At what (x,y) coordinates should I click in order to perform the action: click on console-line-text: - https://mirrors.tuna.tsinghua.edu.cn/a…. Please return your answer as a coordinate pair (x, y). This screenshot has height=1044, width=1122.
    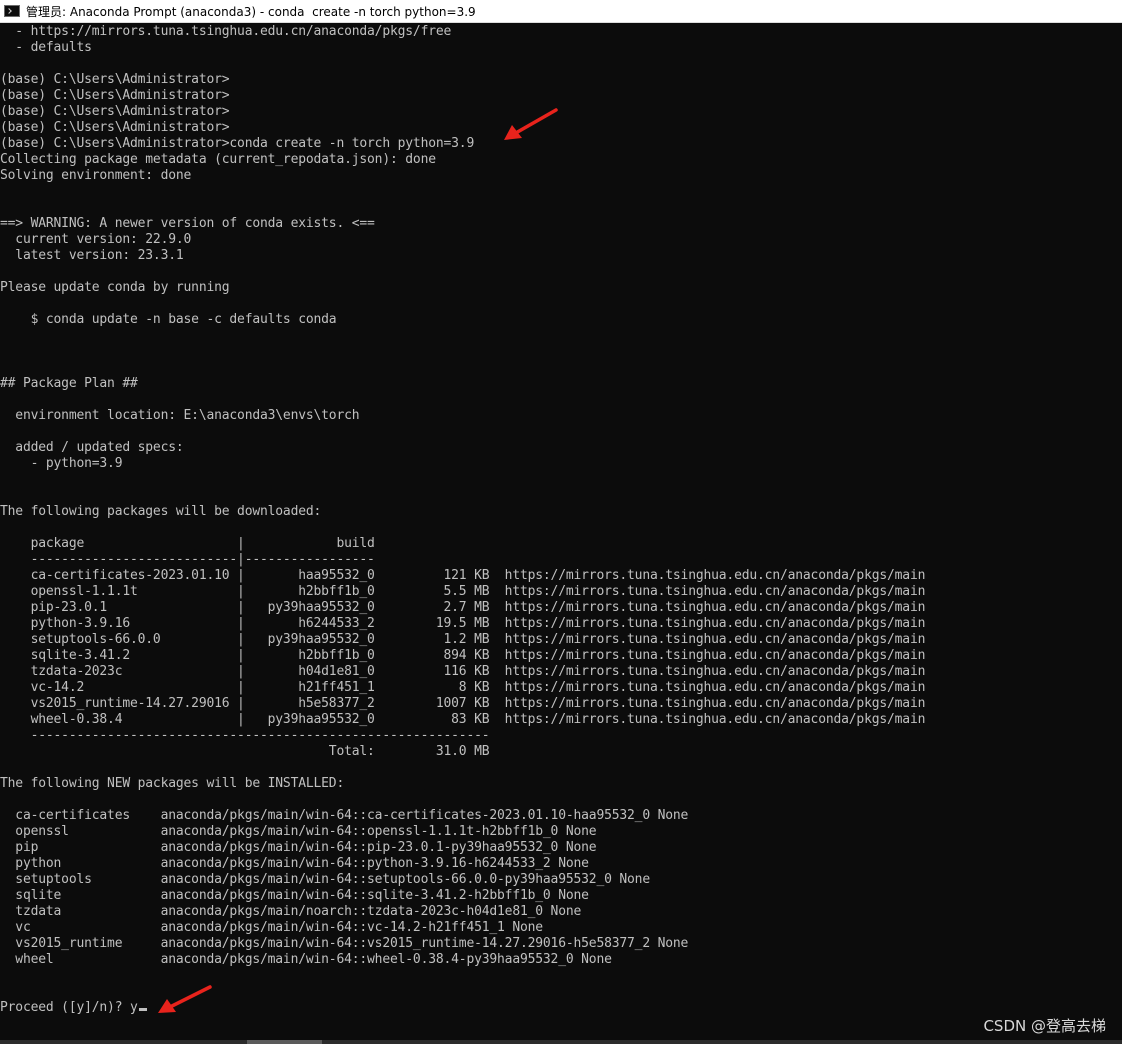
    Looking at the image, I should click on (226, 31).